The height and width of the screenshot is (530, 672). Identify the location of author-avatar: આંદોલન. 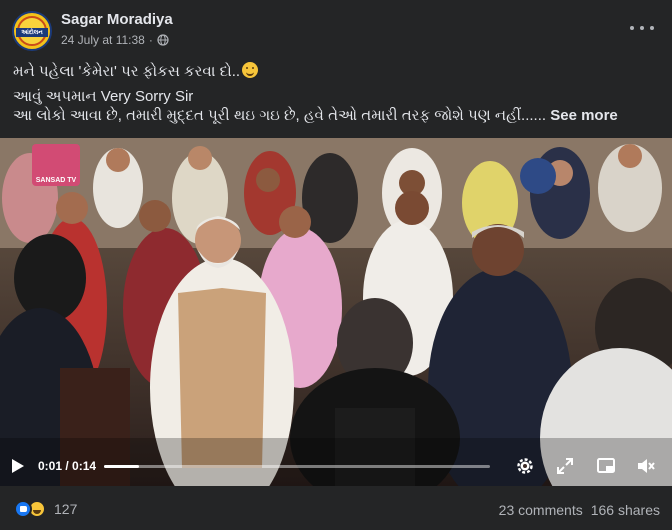
(32, 31).